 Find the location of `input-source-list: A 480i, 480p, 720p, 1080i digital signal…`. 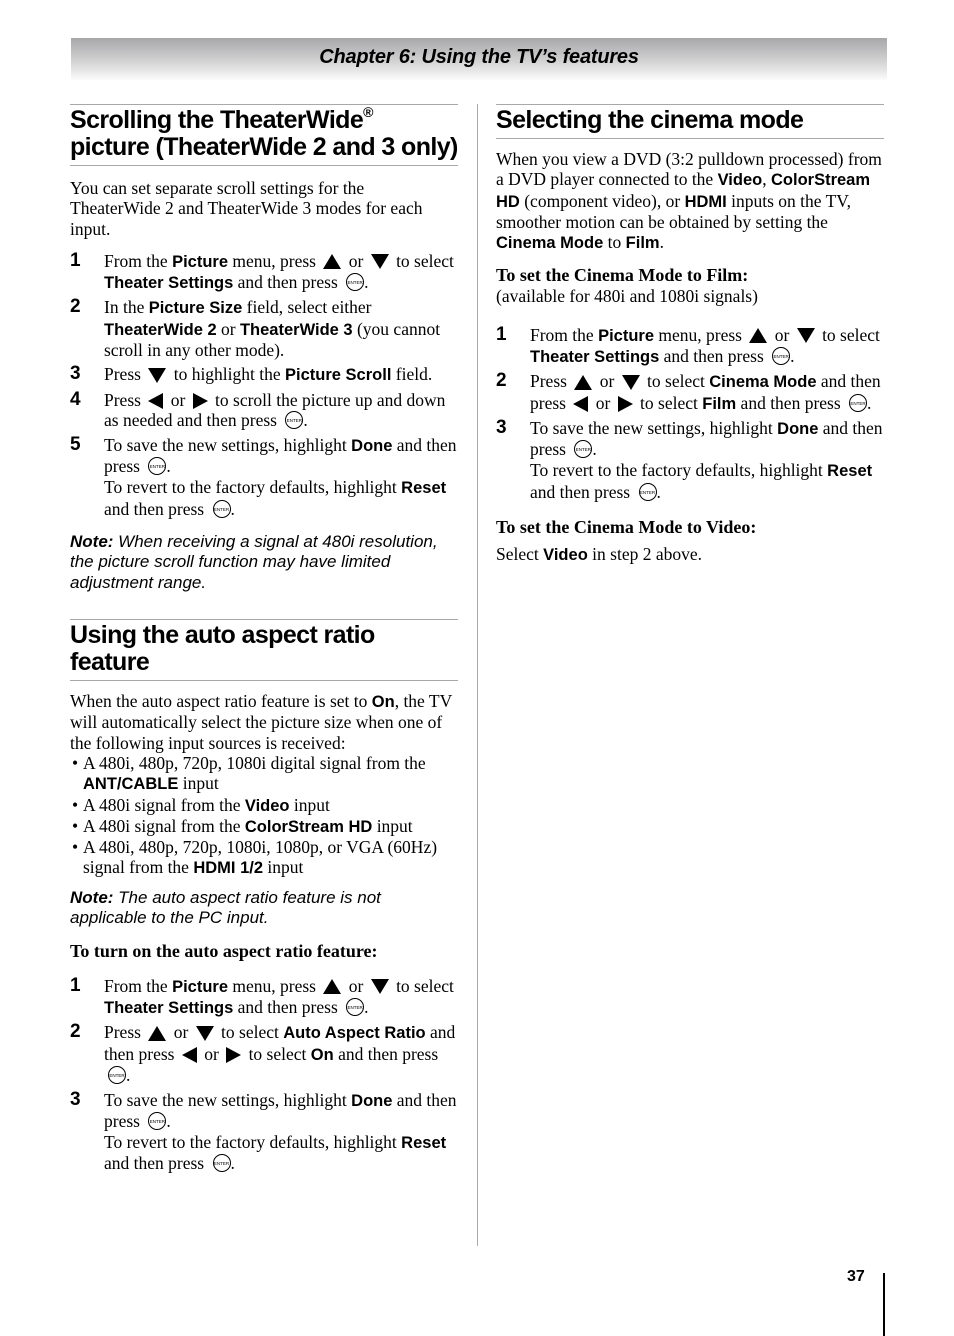

input-source-list: A 480i, 480p, 720p, 1080i digital signal… is located at coordinates (264, 816).